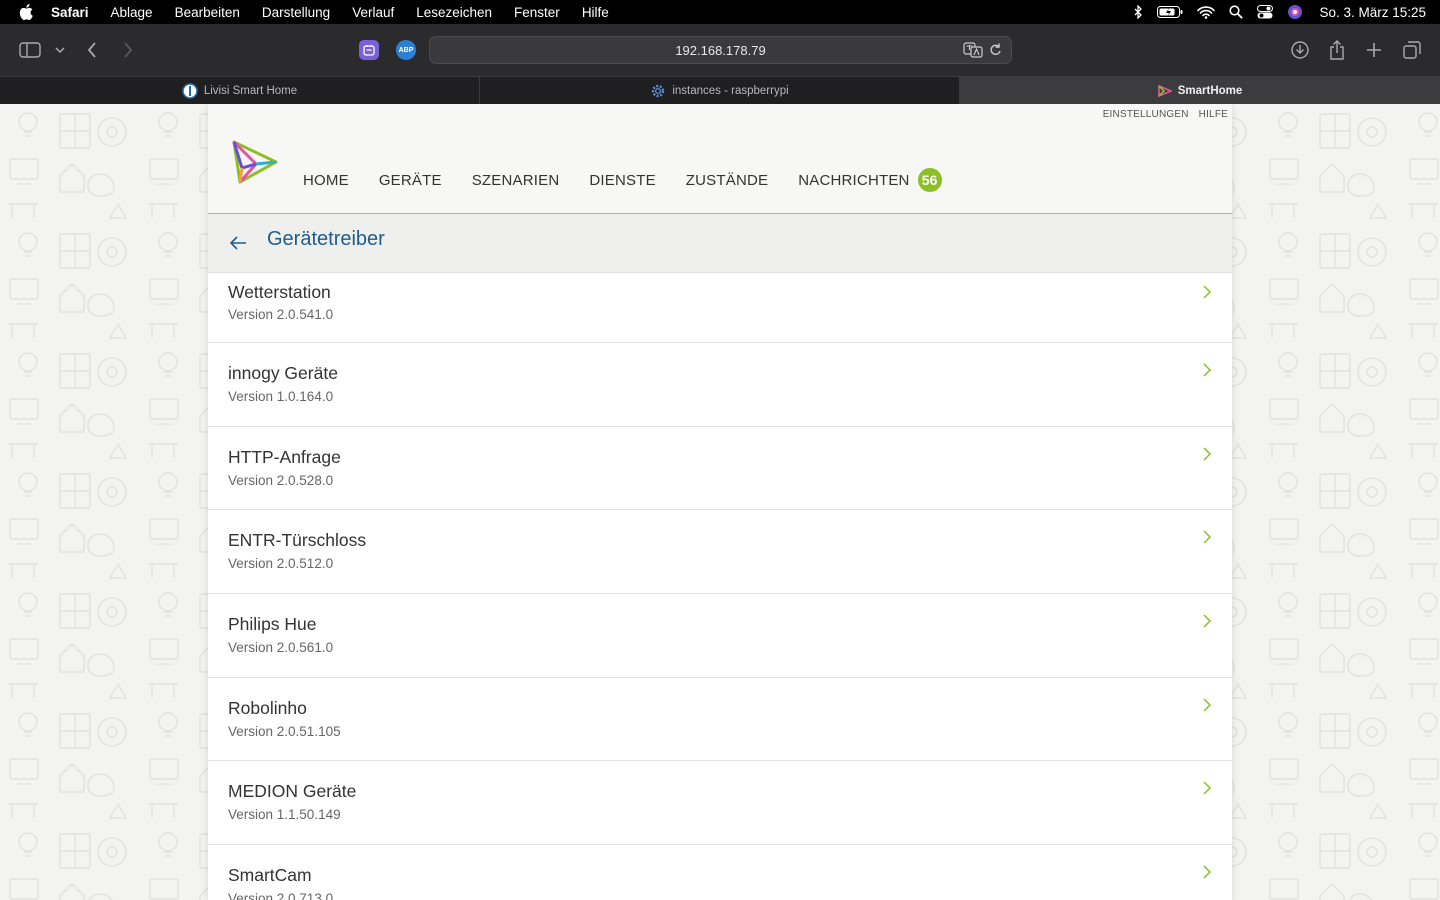 The width and height of the screenshot is (1440, 900). Describe the element at coordinates (1265, 12) in the screenshot. I see `control-center-icon` at that location.